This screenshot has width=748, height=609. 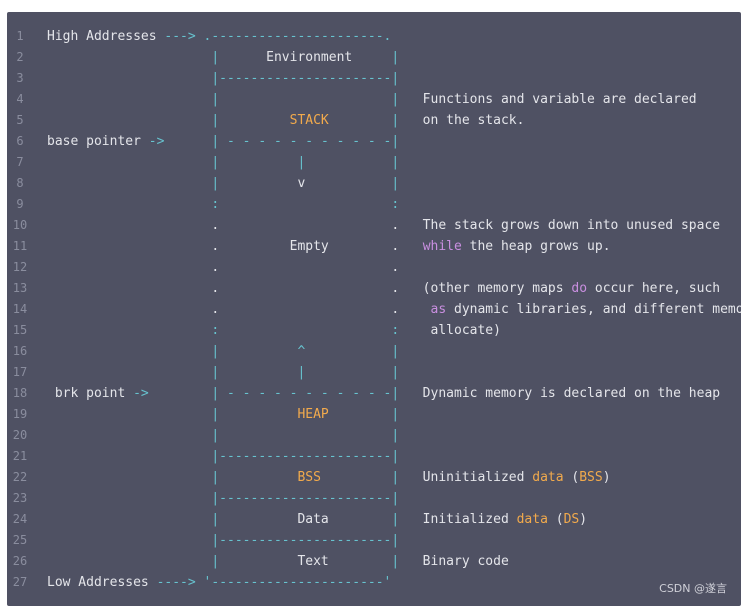 What do you see at coordinates (458, 519) in the screenshot?
I see `code-token: Initialized` at bounding box center [458, 519].